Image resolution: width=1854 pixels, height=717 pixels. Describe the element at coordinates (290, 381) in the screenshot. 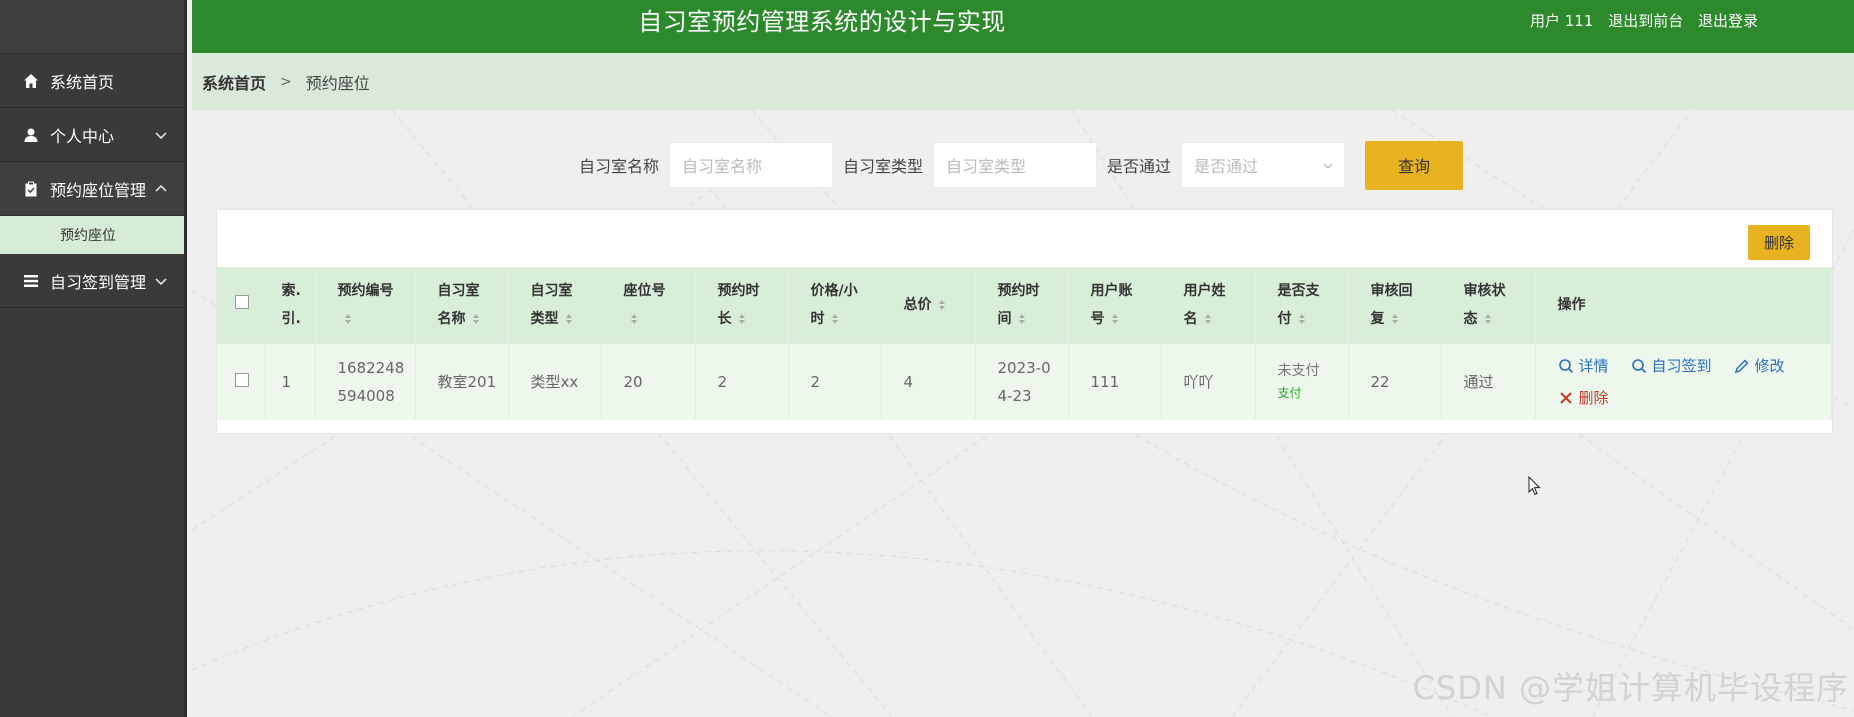

I see `cell-index: 1` at that location.